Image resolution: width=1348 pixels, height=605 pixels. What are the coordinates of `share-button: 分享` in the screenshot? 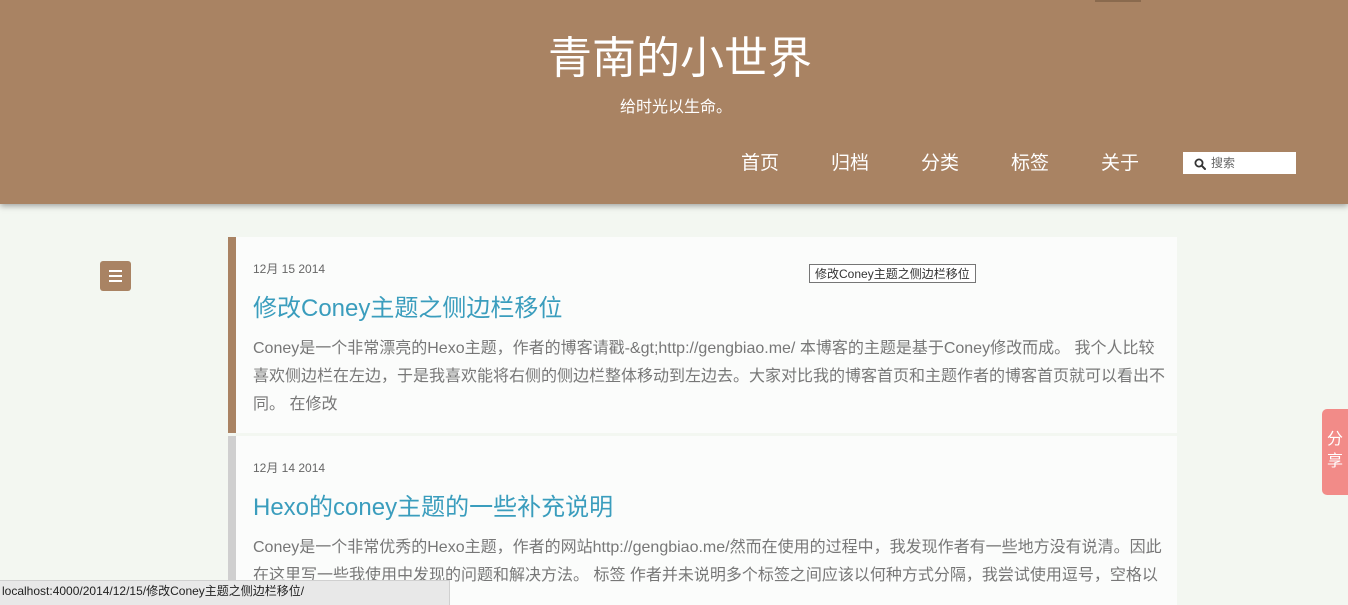 It's located at (1335, 452).